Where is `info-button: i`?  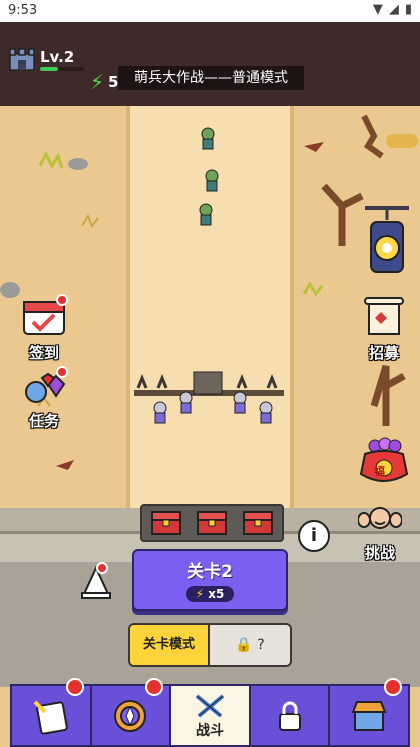 info-button: i is located at coordinates (314, 536).